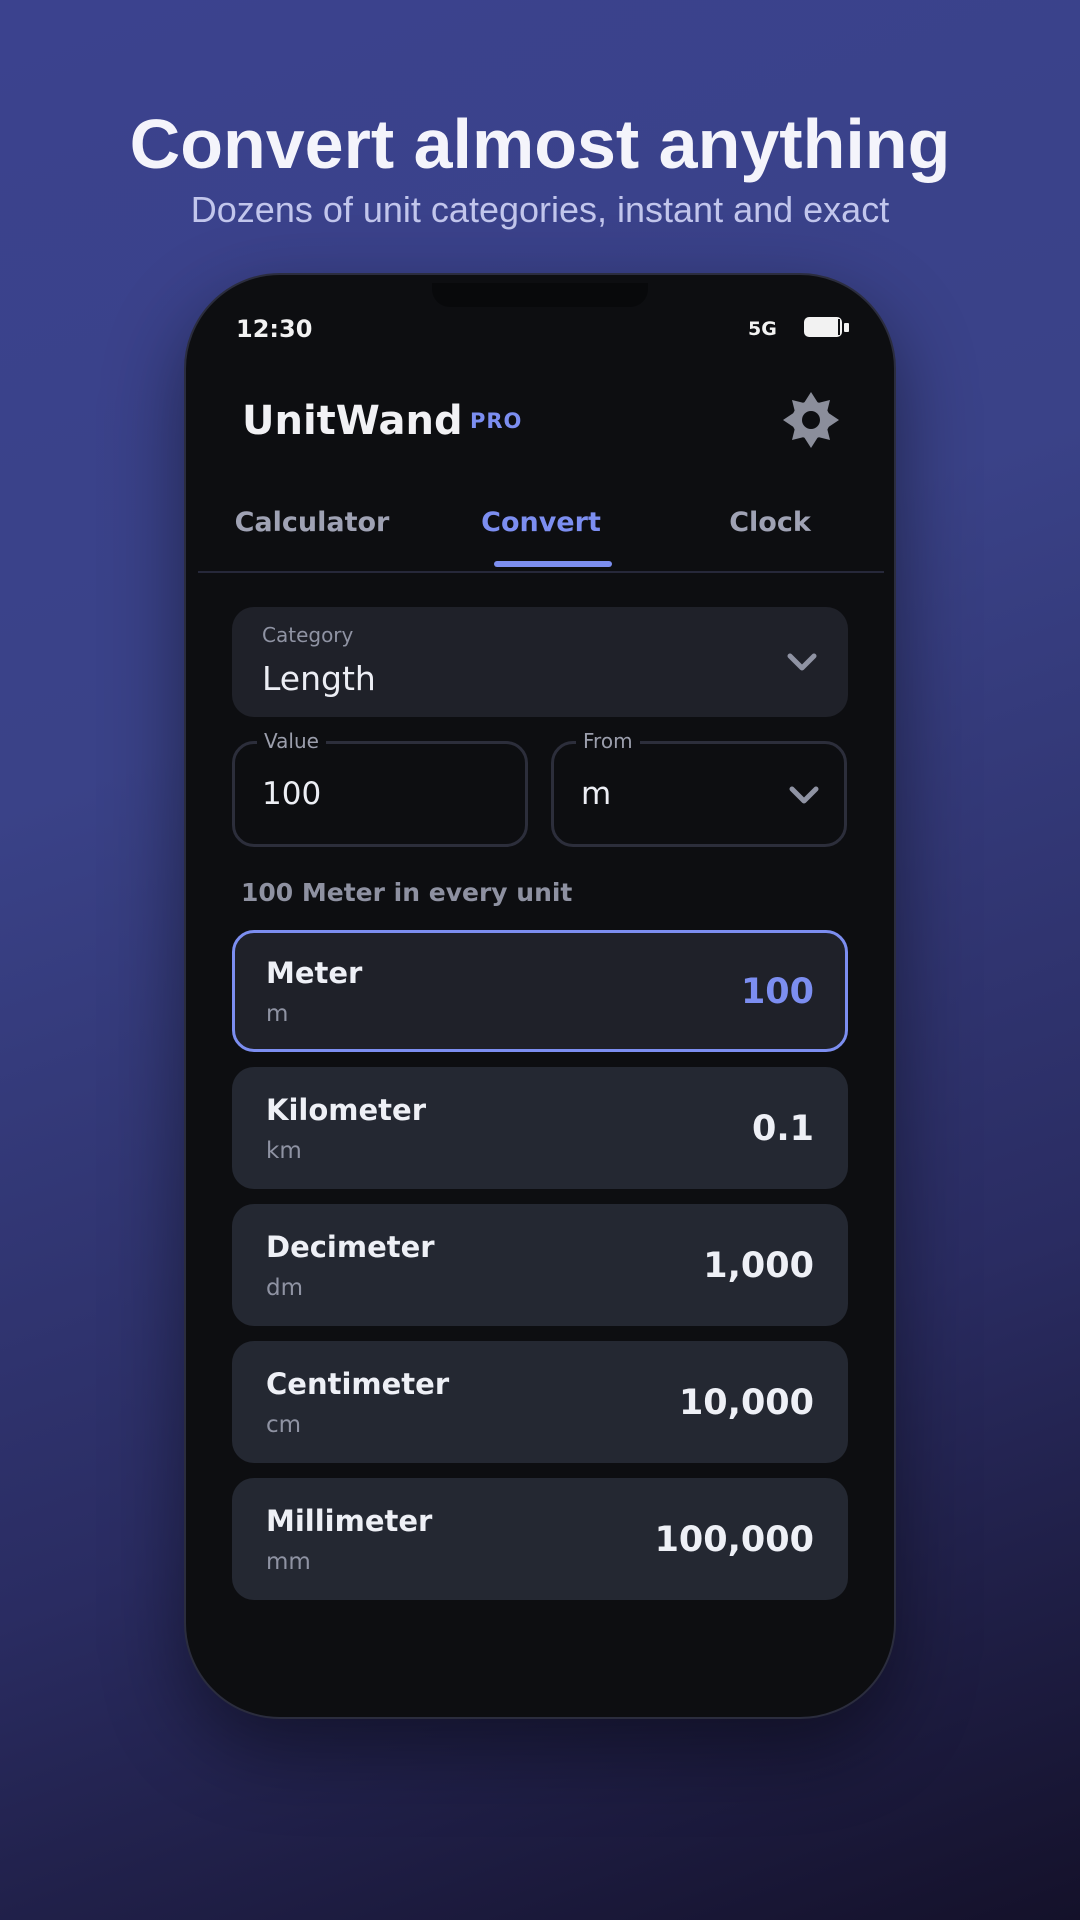  I want to click on tab-calculator: Calculator, so click(312, 523).